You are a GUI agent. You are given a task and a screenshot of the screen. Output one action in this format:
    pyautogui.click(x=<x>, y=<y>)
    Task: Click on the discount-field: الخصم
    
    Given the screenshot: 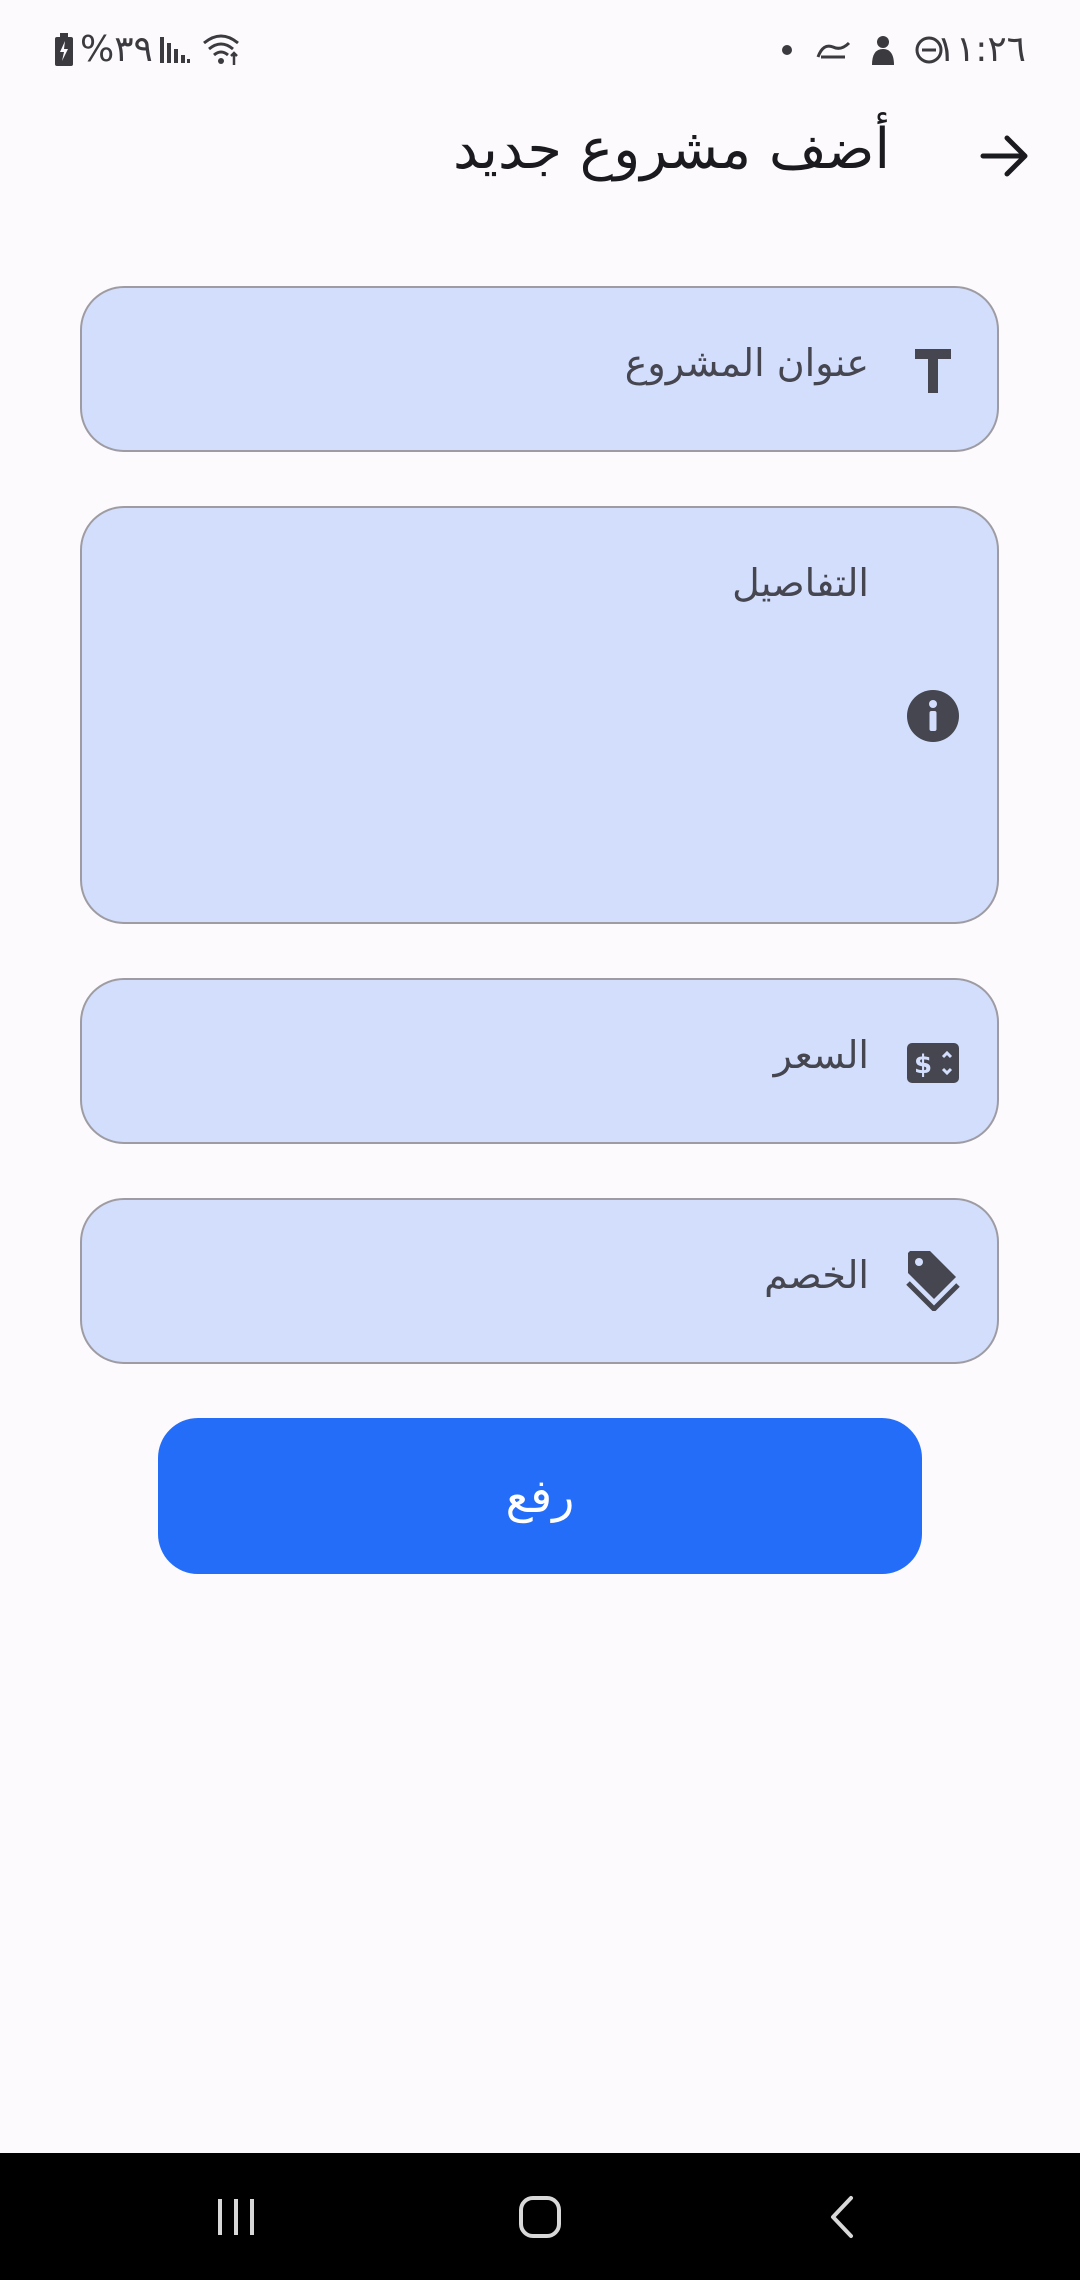 What is the action you would take?
    pyautogui.click(x=539, y=1281)
    